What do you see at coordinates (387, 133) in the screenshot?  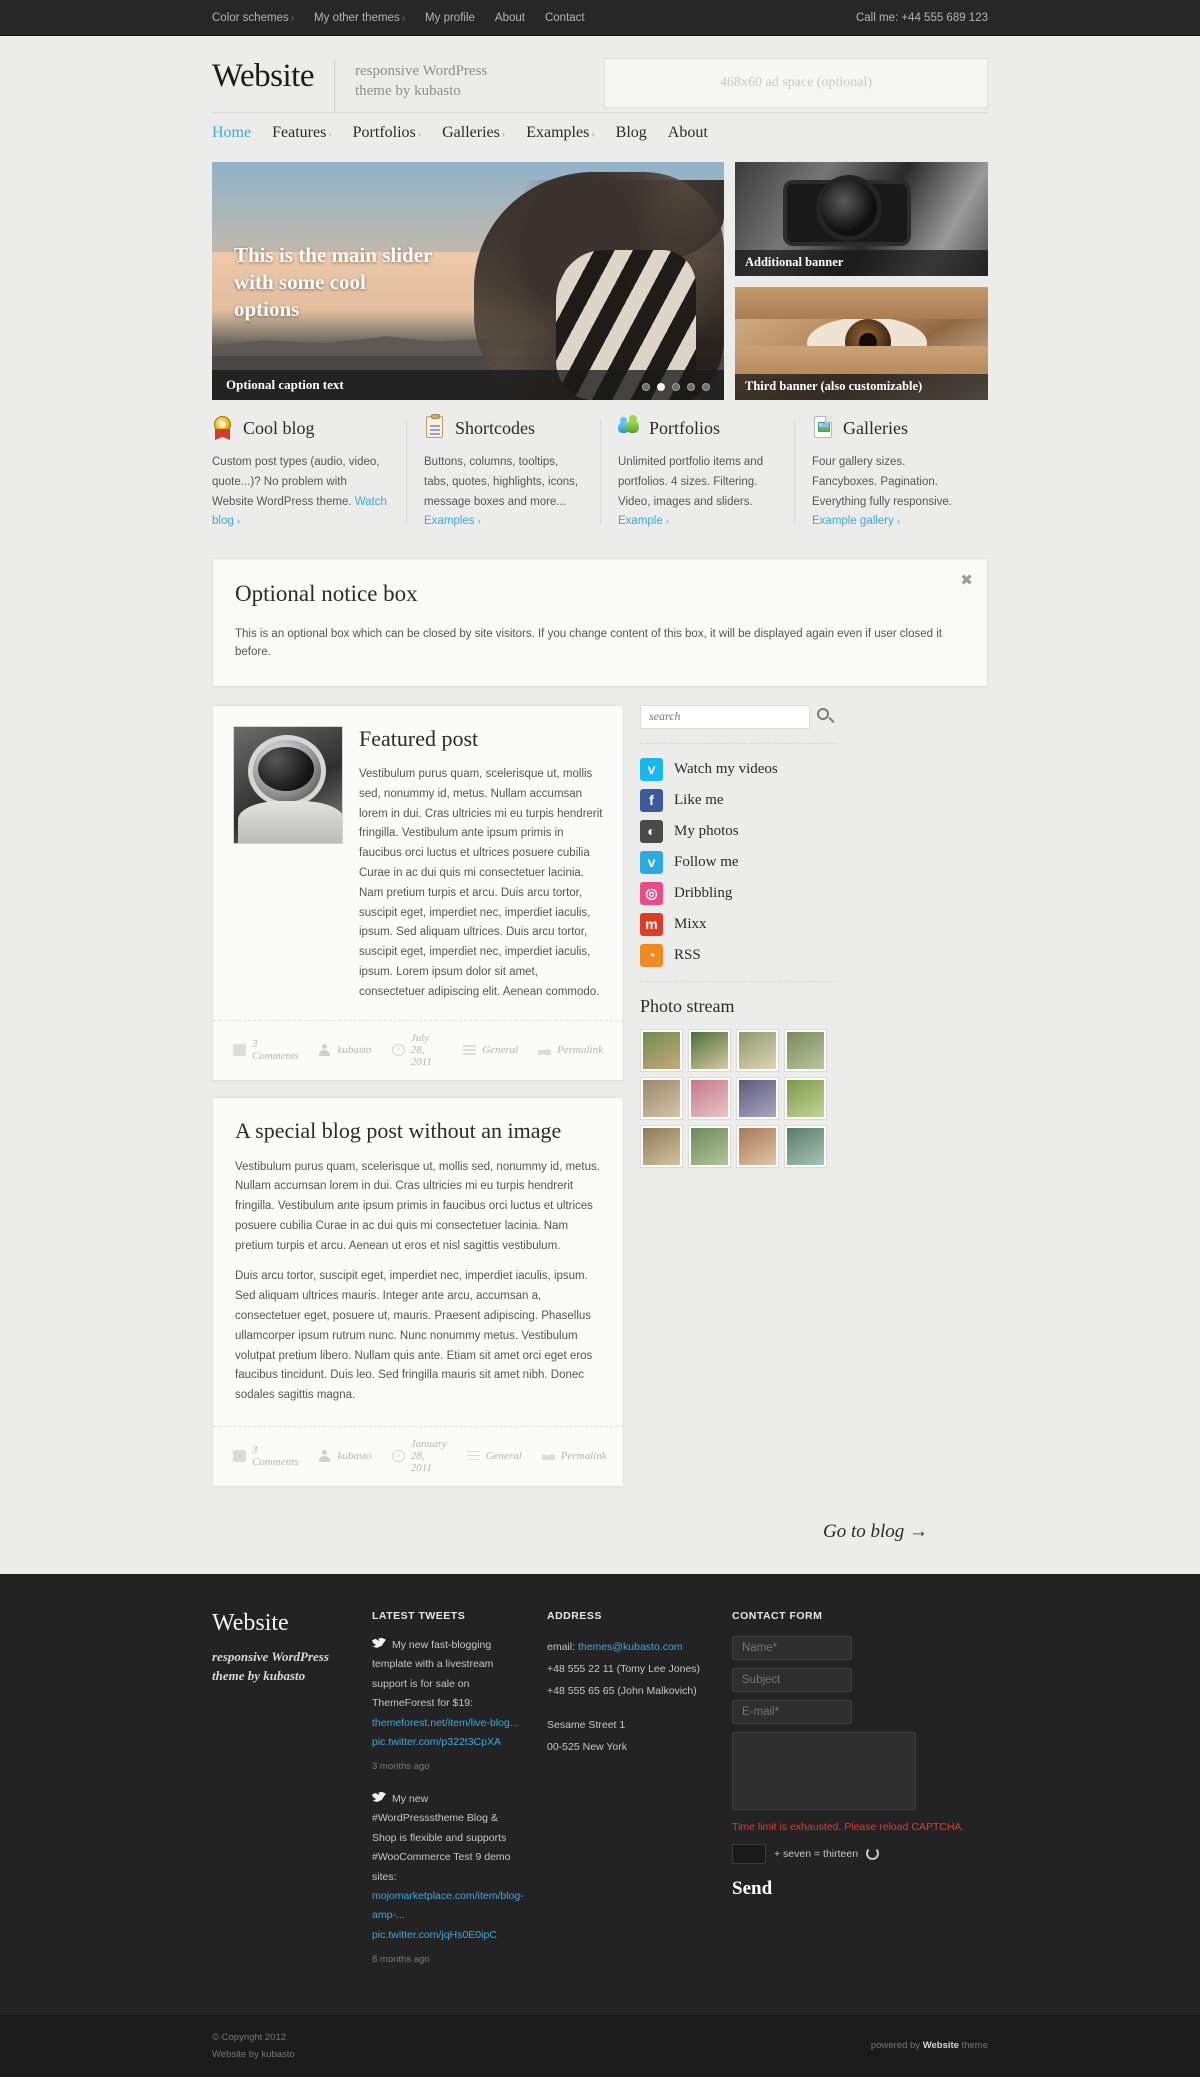 I see `main-nav-item-portfolios: Portfolios ›` at bounding box center [387, 133].